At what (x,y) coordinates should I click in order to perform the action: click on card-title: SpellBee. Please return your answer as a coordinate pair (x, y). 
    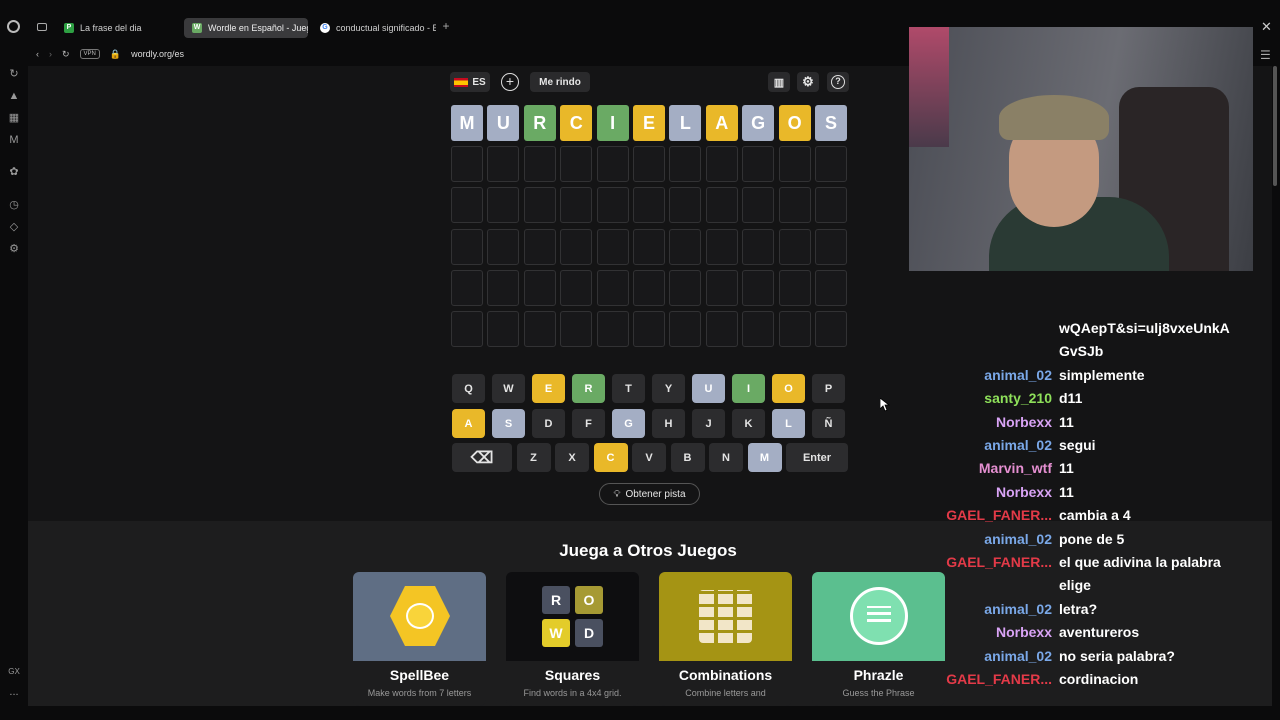
    Looking at the image, I should click on (419, 675).